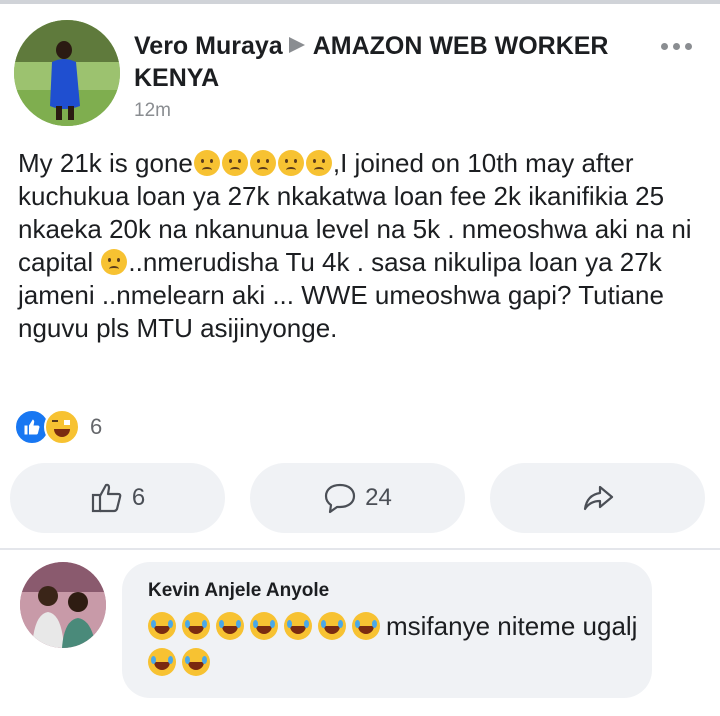 The height and width of the screenshot is (716, 720). I want to click on worried-emoji-icon, so click(234, 163).